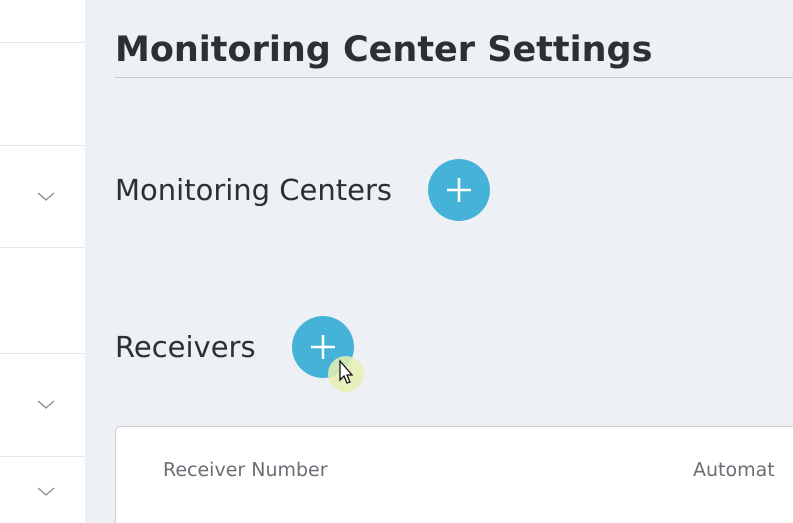 The image size is (793, 523). What do you see at coordinates (246, 471) in the screenshot?
I see `column-header: Receiver Number` at bounding box center [246, 471].